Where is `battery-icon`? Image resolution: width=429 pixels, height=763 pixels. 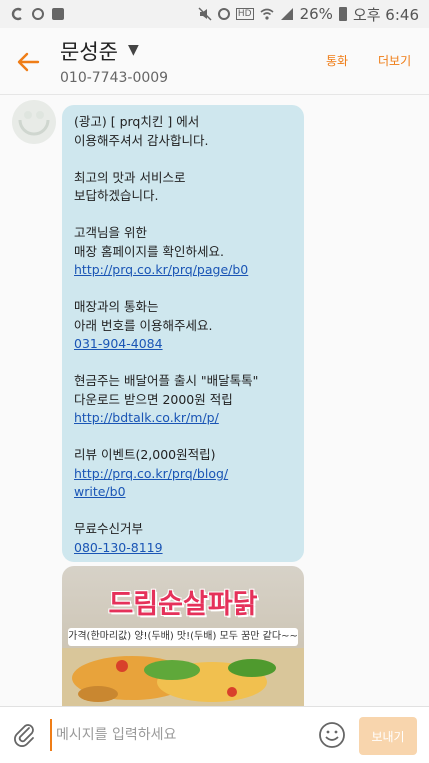
battery-icon is located at coordinates (342, 14).